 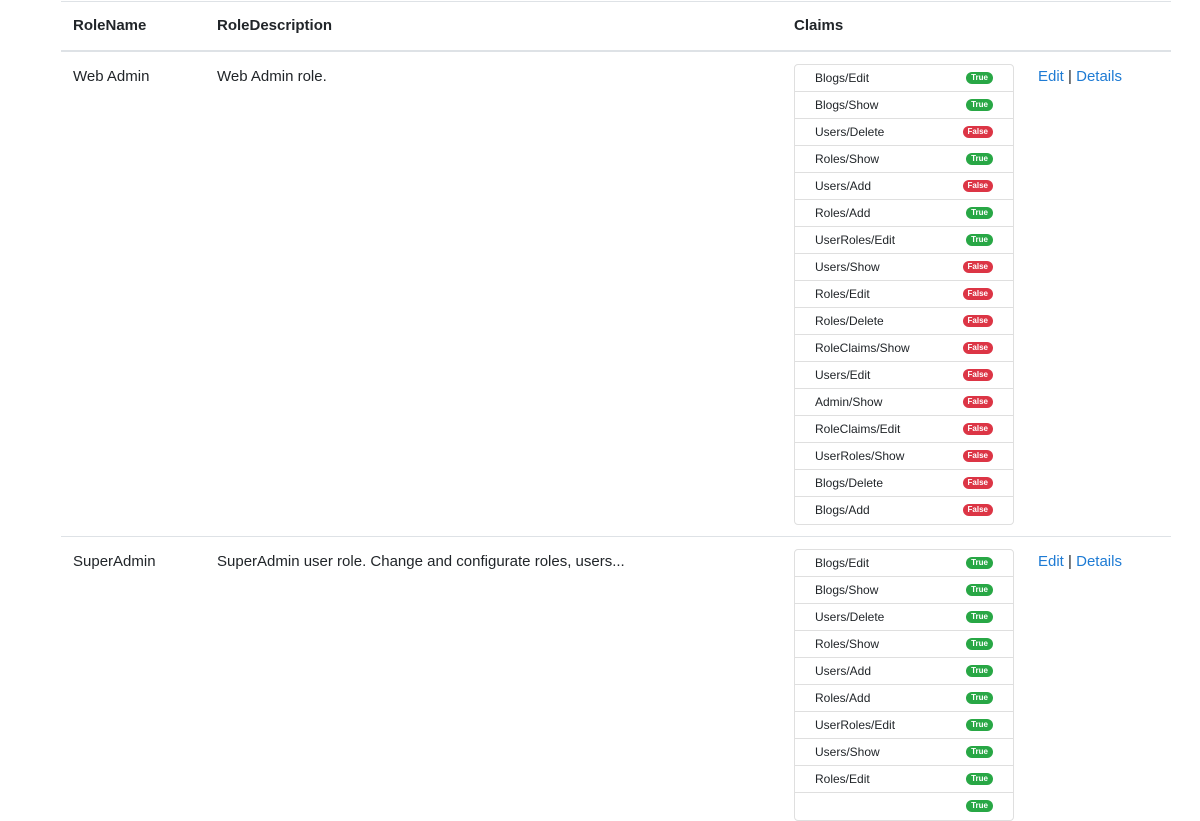 I want to click on claim-item: Roles/Delete False, so click(x=904, y=321).